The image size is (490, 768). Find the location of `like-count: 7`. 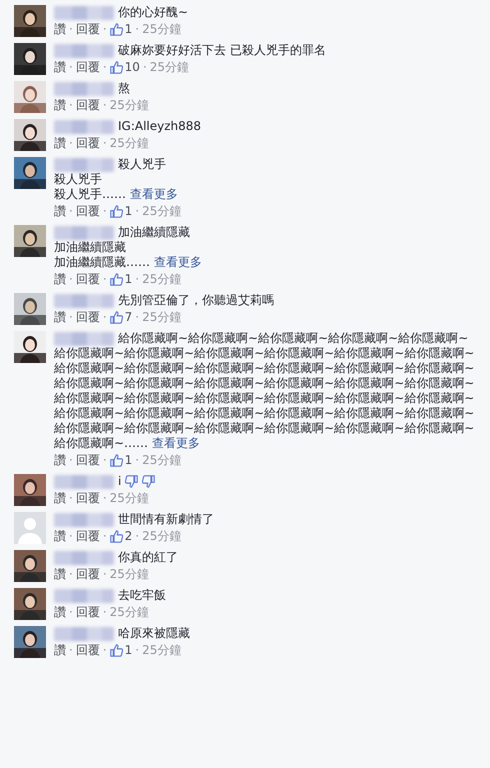

like-count: 7 is located at coordinates (128, 317).